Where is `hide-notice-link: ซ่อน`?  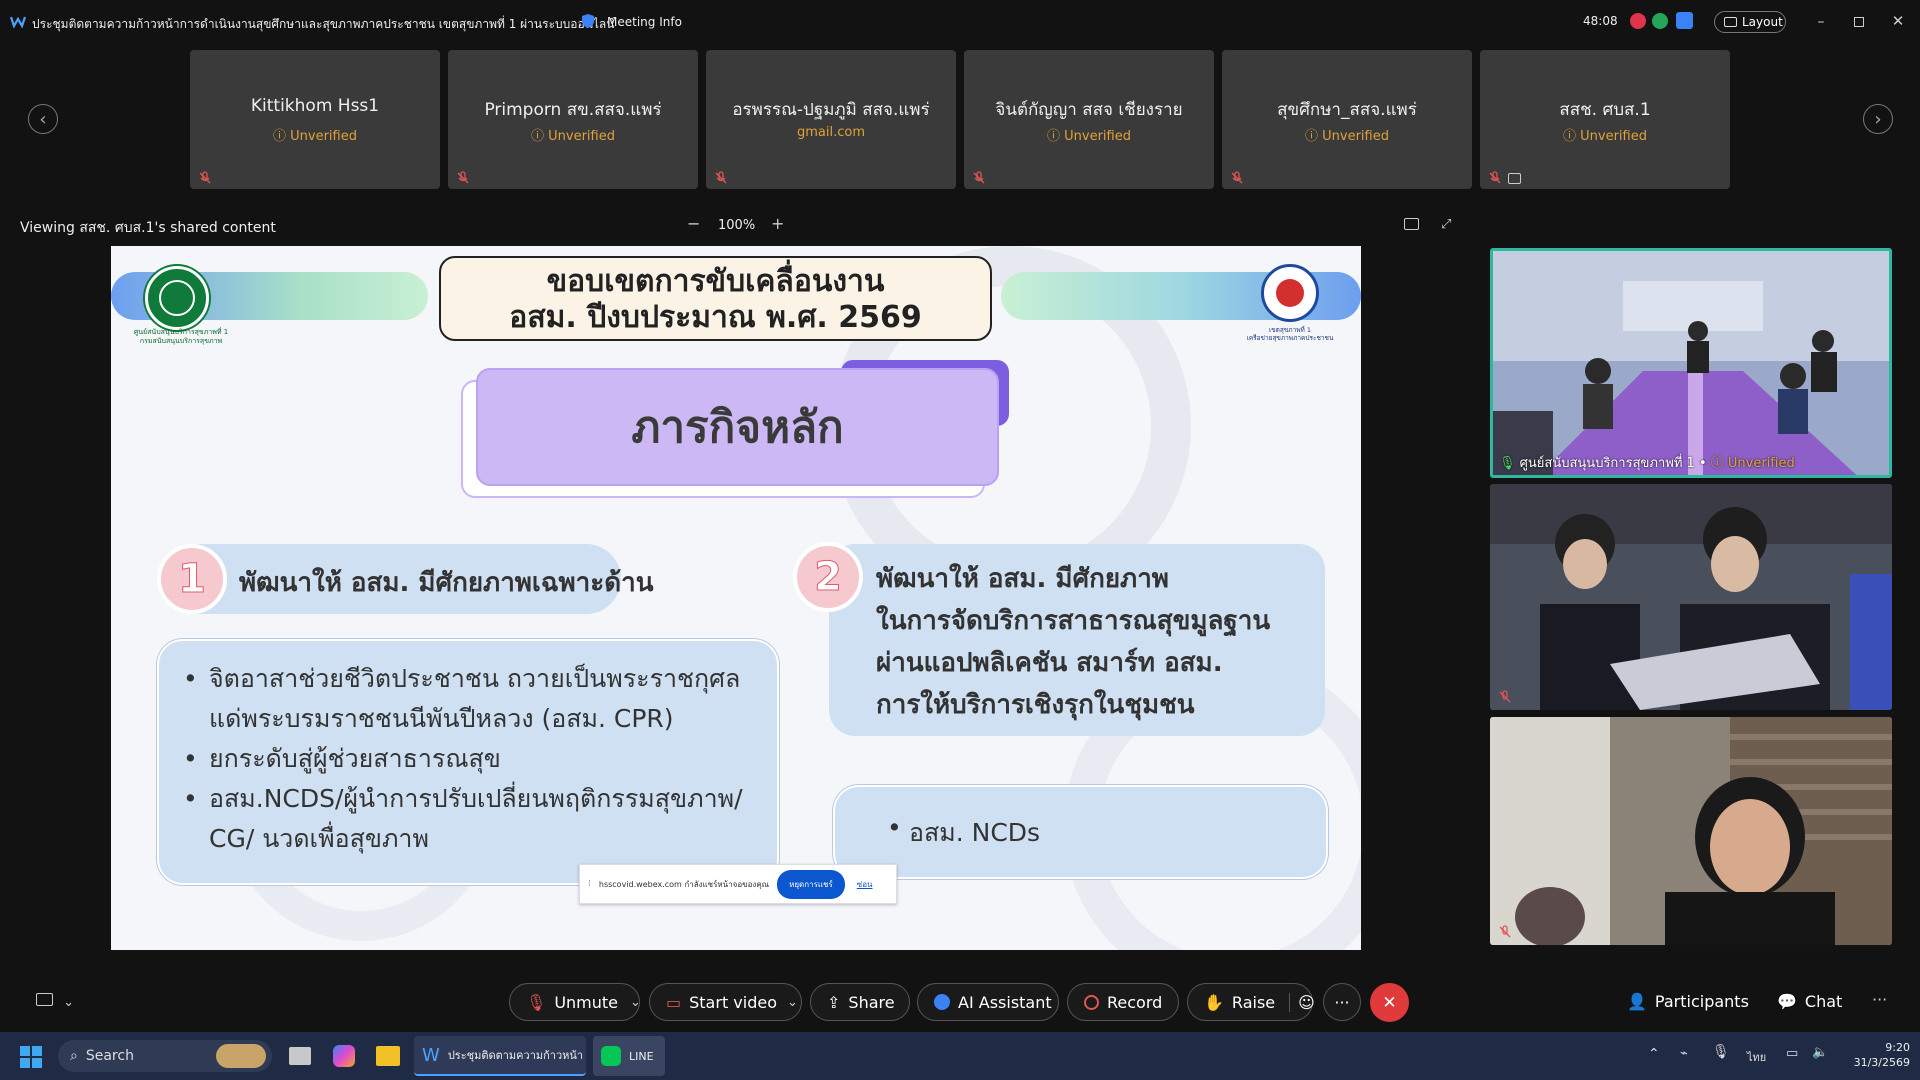
hide-notice-link: ซ่อน is located at coordinates (865, 884).